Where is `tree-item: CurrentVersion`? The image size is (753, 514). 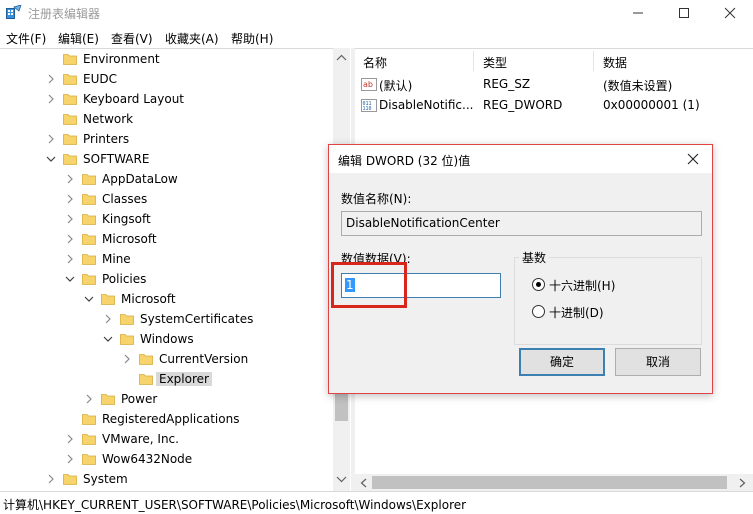 tree-item: CurrentVersion is located at coordinates (165, 360).